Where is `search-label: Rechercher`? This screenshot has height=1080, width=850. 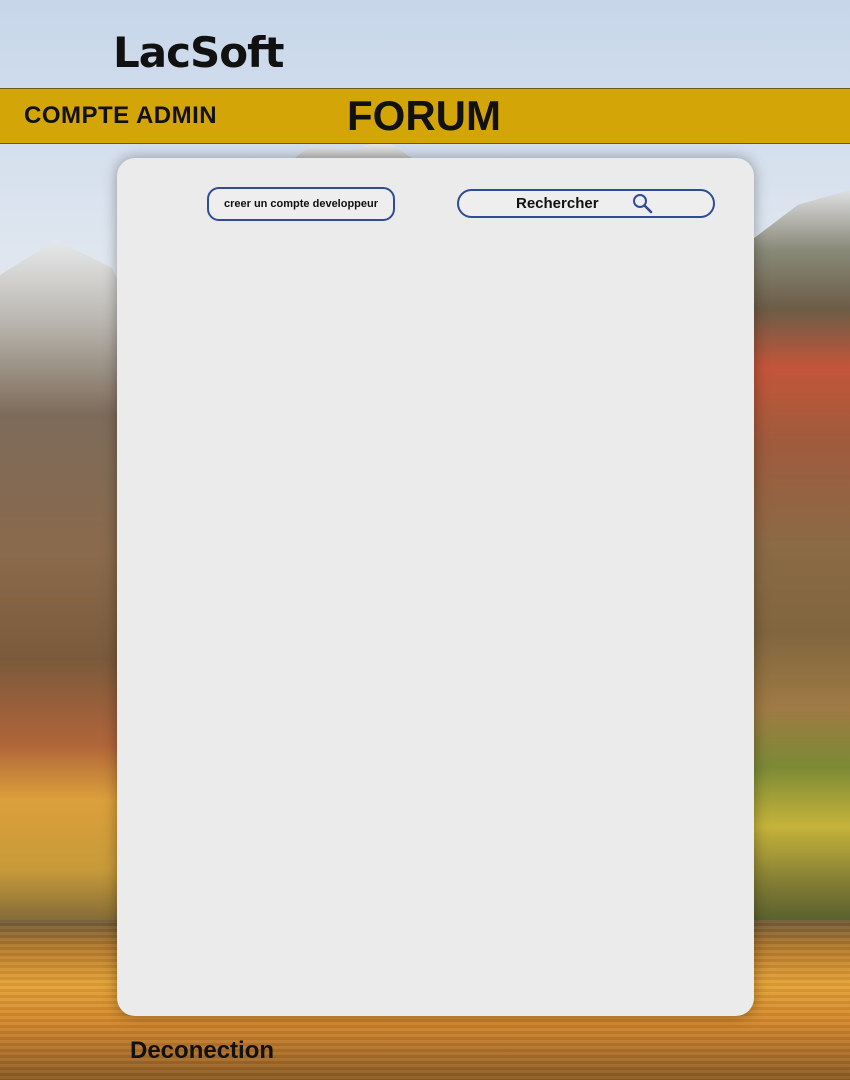
search-label: Rechercher is located at coordinates (557, 203).